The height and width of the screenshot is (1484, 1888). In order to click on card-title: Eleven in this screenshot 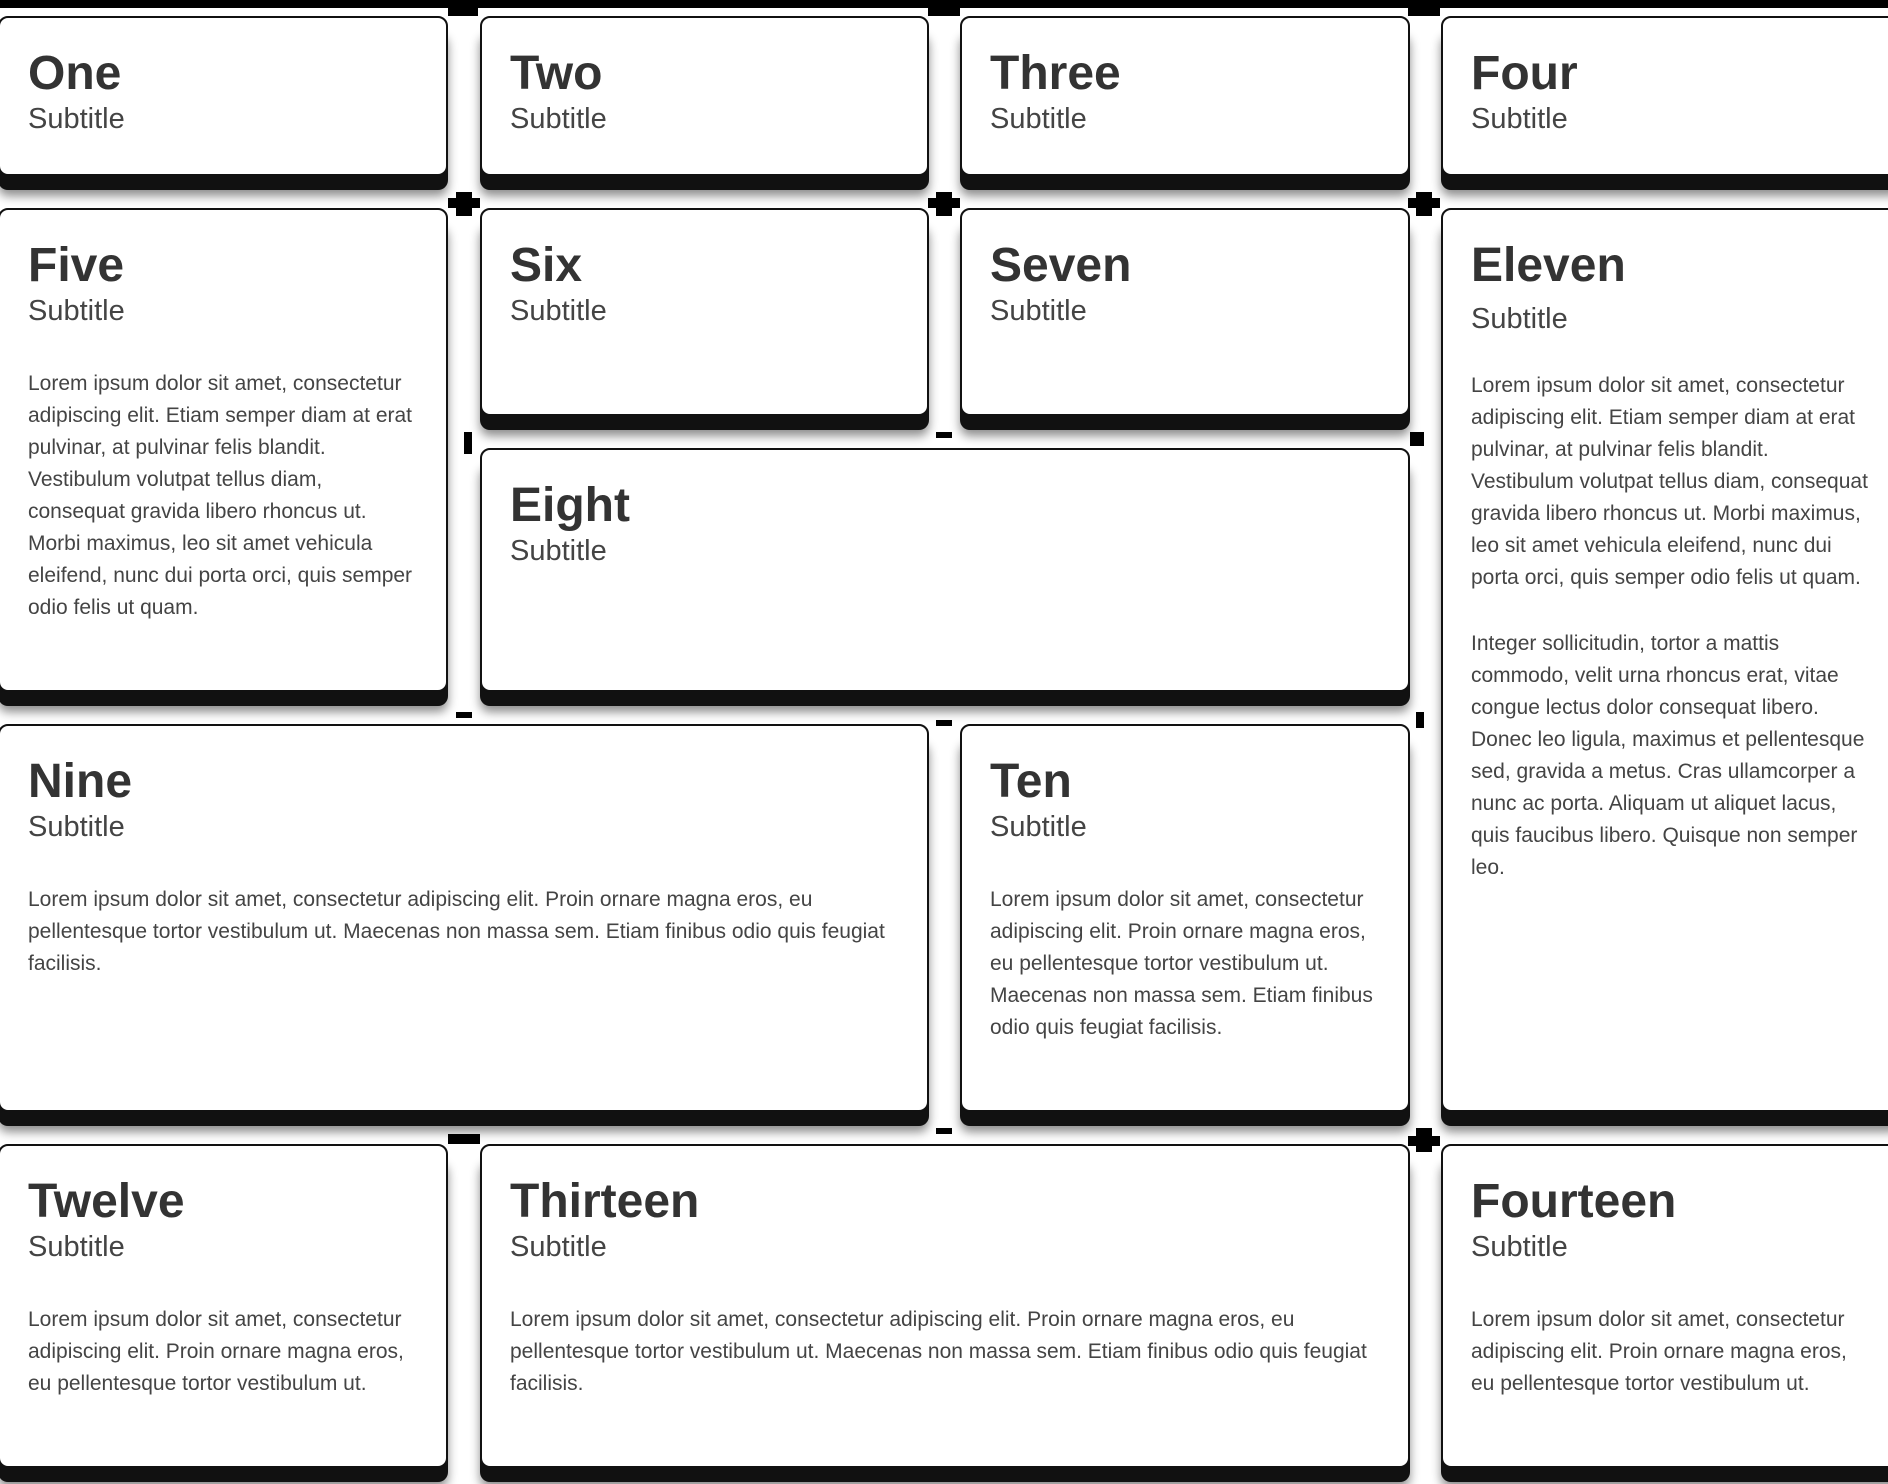, I will do `click(1548, 265)`.